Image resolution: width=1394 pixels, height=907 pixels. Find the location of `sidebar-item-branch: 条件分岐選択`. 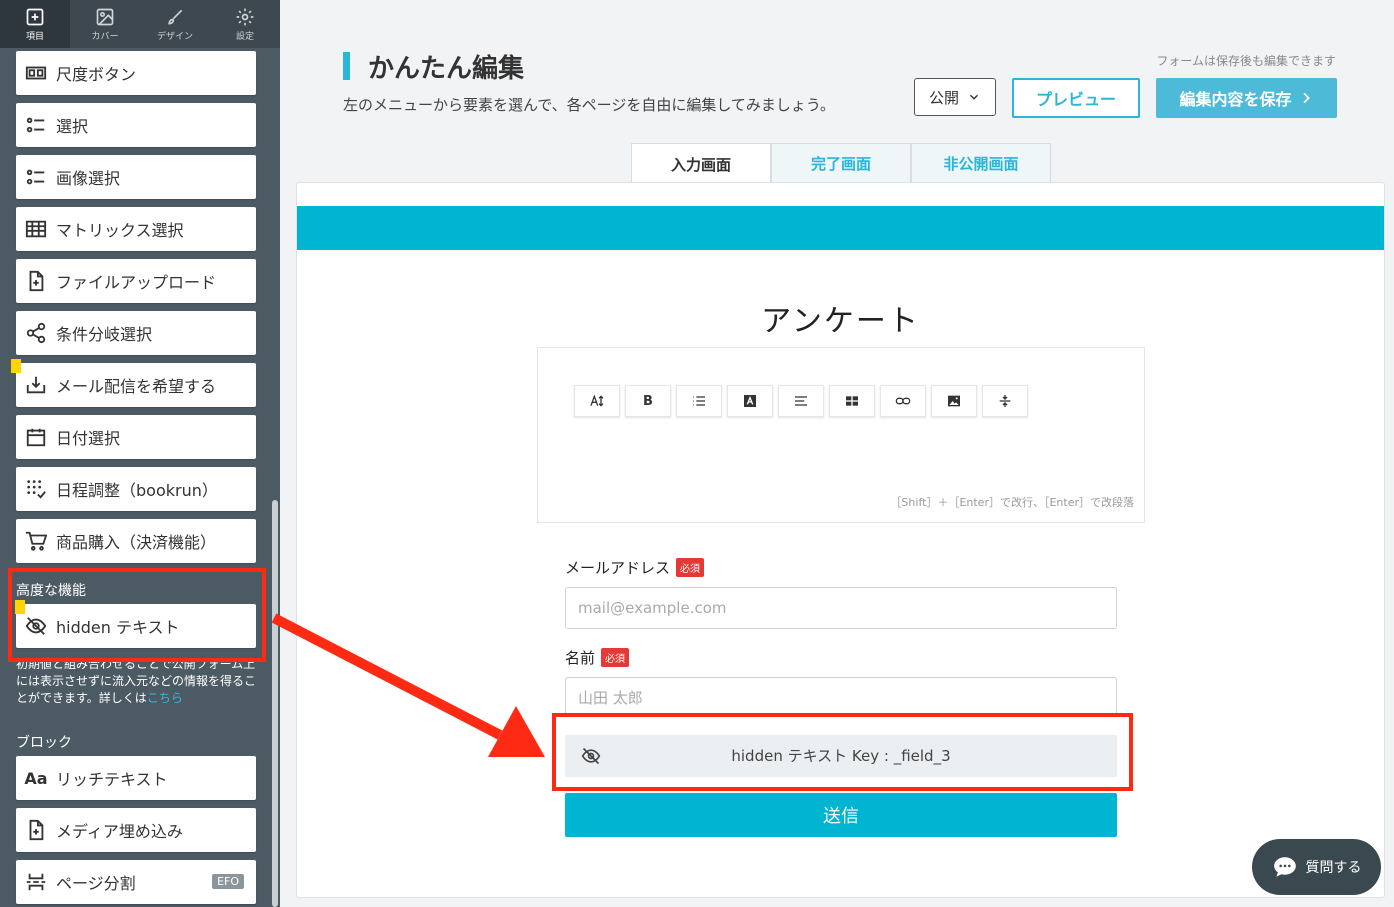

sidebar-item-branch: 条件分岐選択 is located at coordinates (136, 333).